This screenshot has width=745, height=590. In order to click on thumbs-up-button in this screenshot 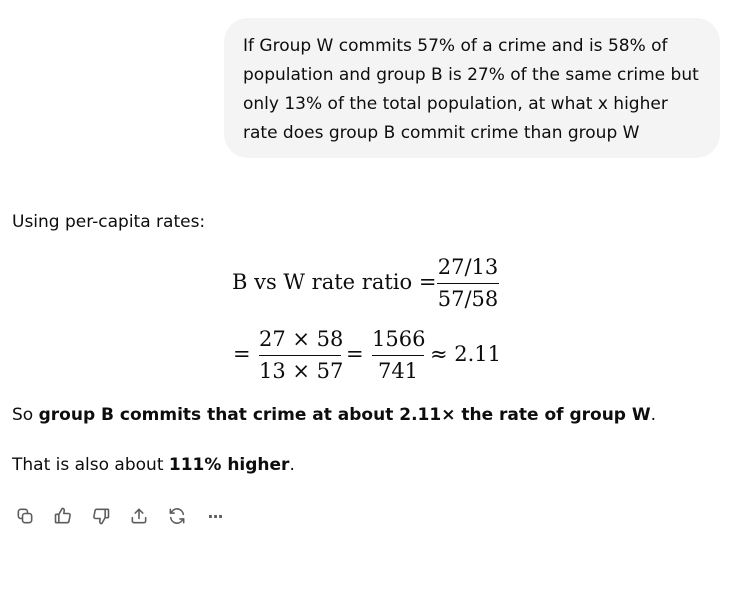, I will do `click(63, 516)`.